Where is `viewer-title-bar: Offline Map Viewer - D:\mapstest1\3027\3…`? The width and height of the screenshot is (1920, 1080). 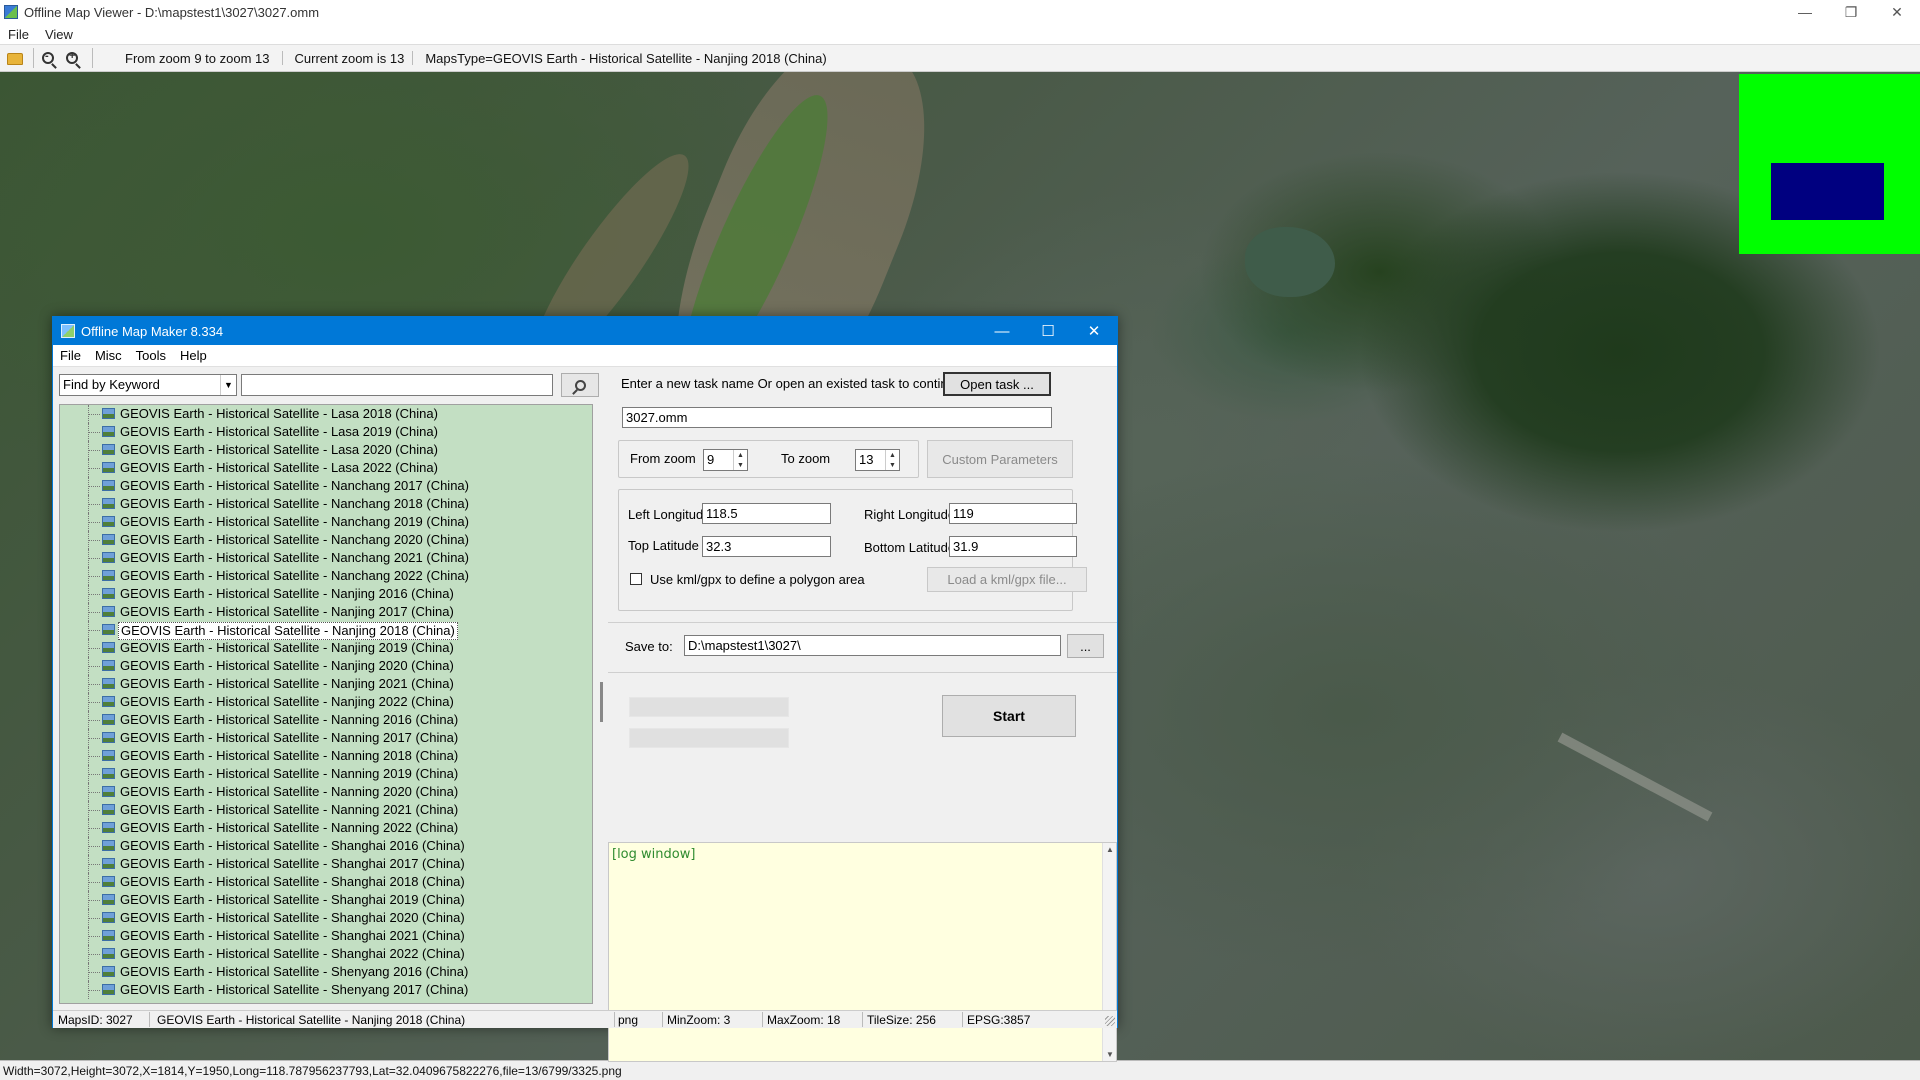
viewer-title-bar: Offline Map Viewer - D:\mapstest1\3027\3… is located at coordinates (960, 12).